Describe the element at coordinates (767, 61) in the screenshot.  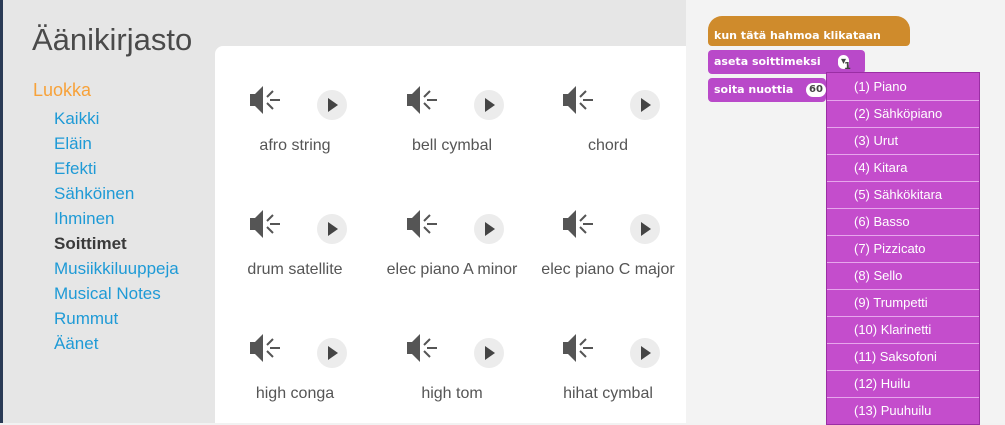
I see `set-instrument-label: aseta soittimeksi` at that location.